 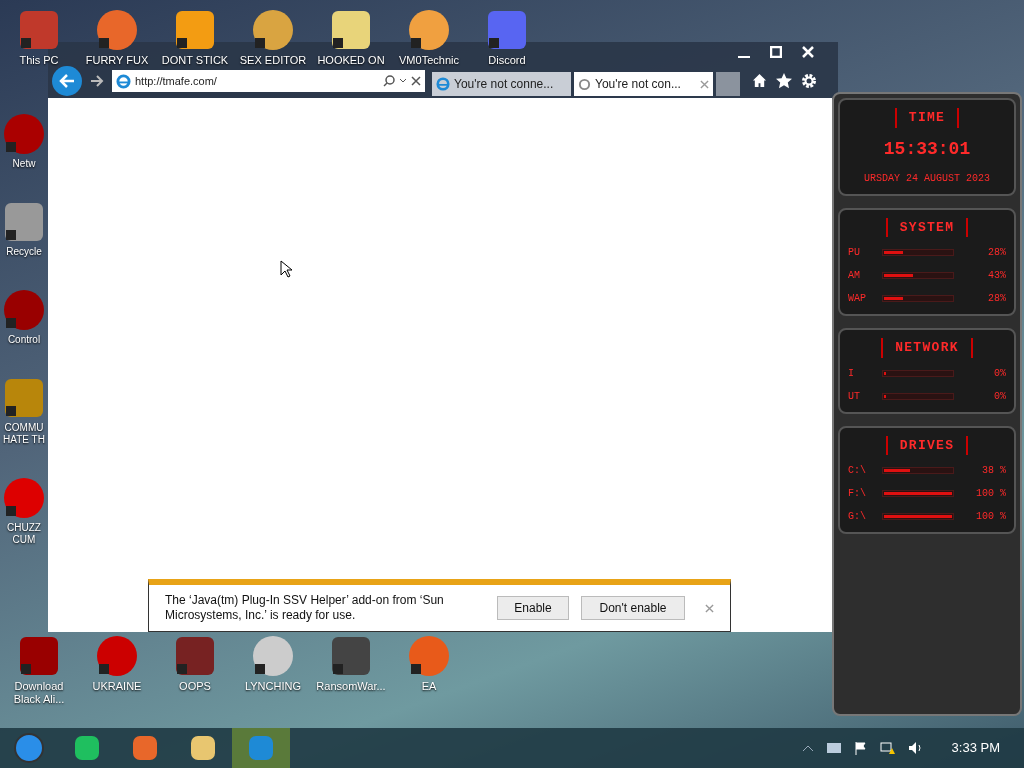 What do you see at coordinates (24, 434) in the screenshot?
I see `icon-label: COMMU HATE TH` at bounding box center [24, 434].